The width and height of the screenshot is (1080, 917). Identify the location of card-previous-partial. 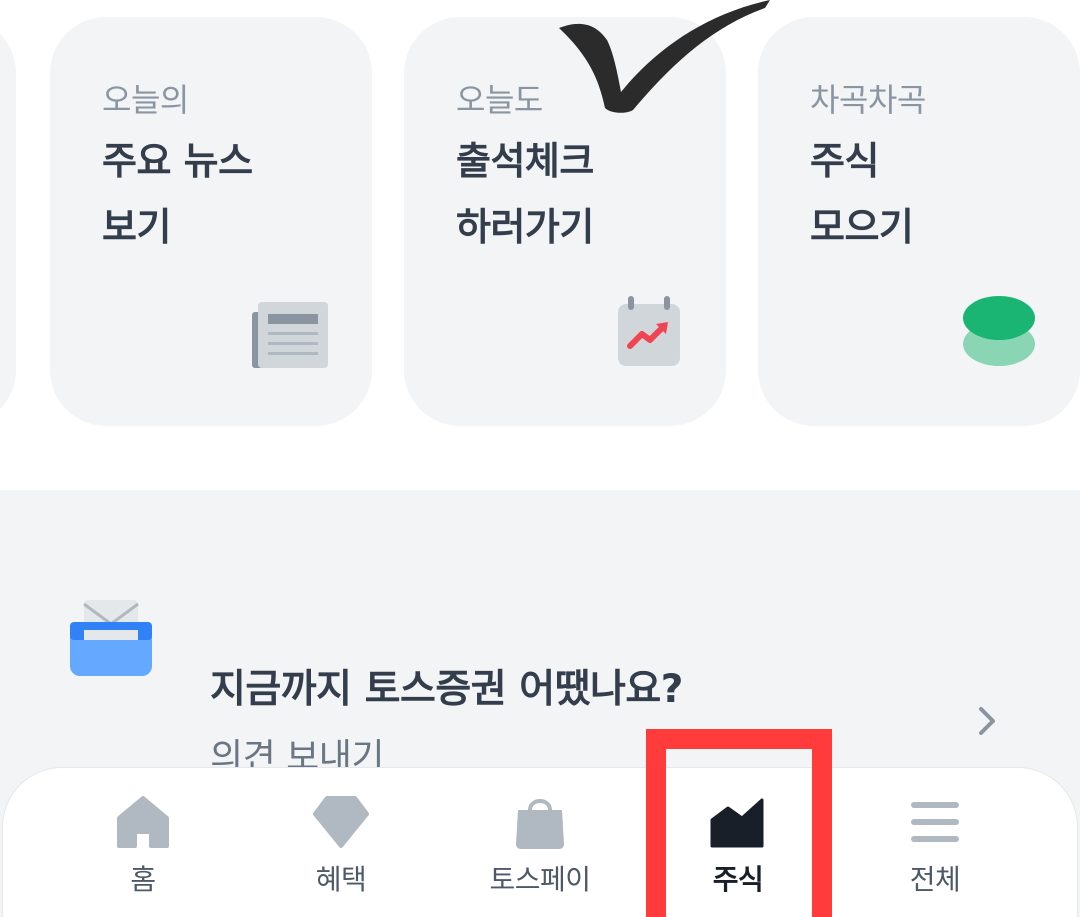
(8, 221).